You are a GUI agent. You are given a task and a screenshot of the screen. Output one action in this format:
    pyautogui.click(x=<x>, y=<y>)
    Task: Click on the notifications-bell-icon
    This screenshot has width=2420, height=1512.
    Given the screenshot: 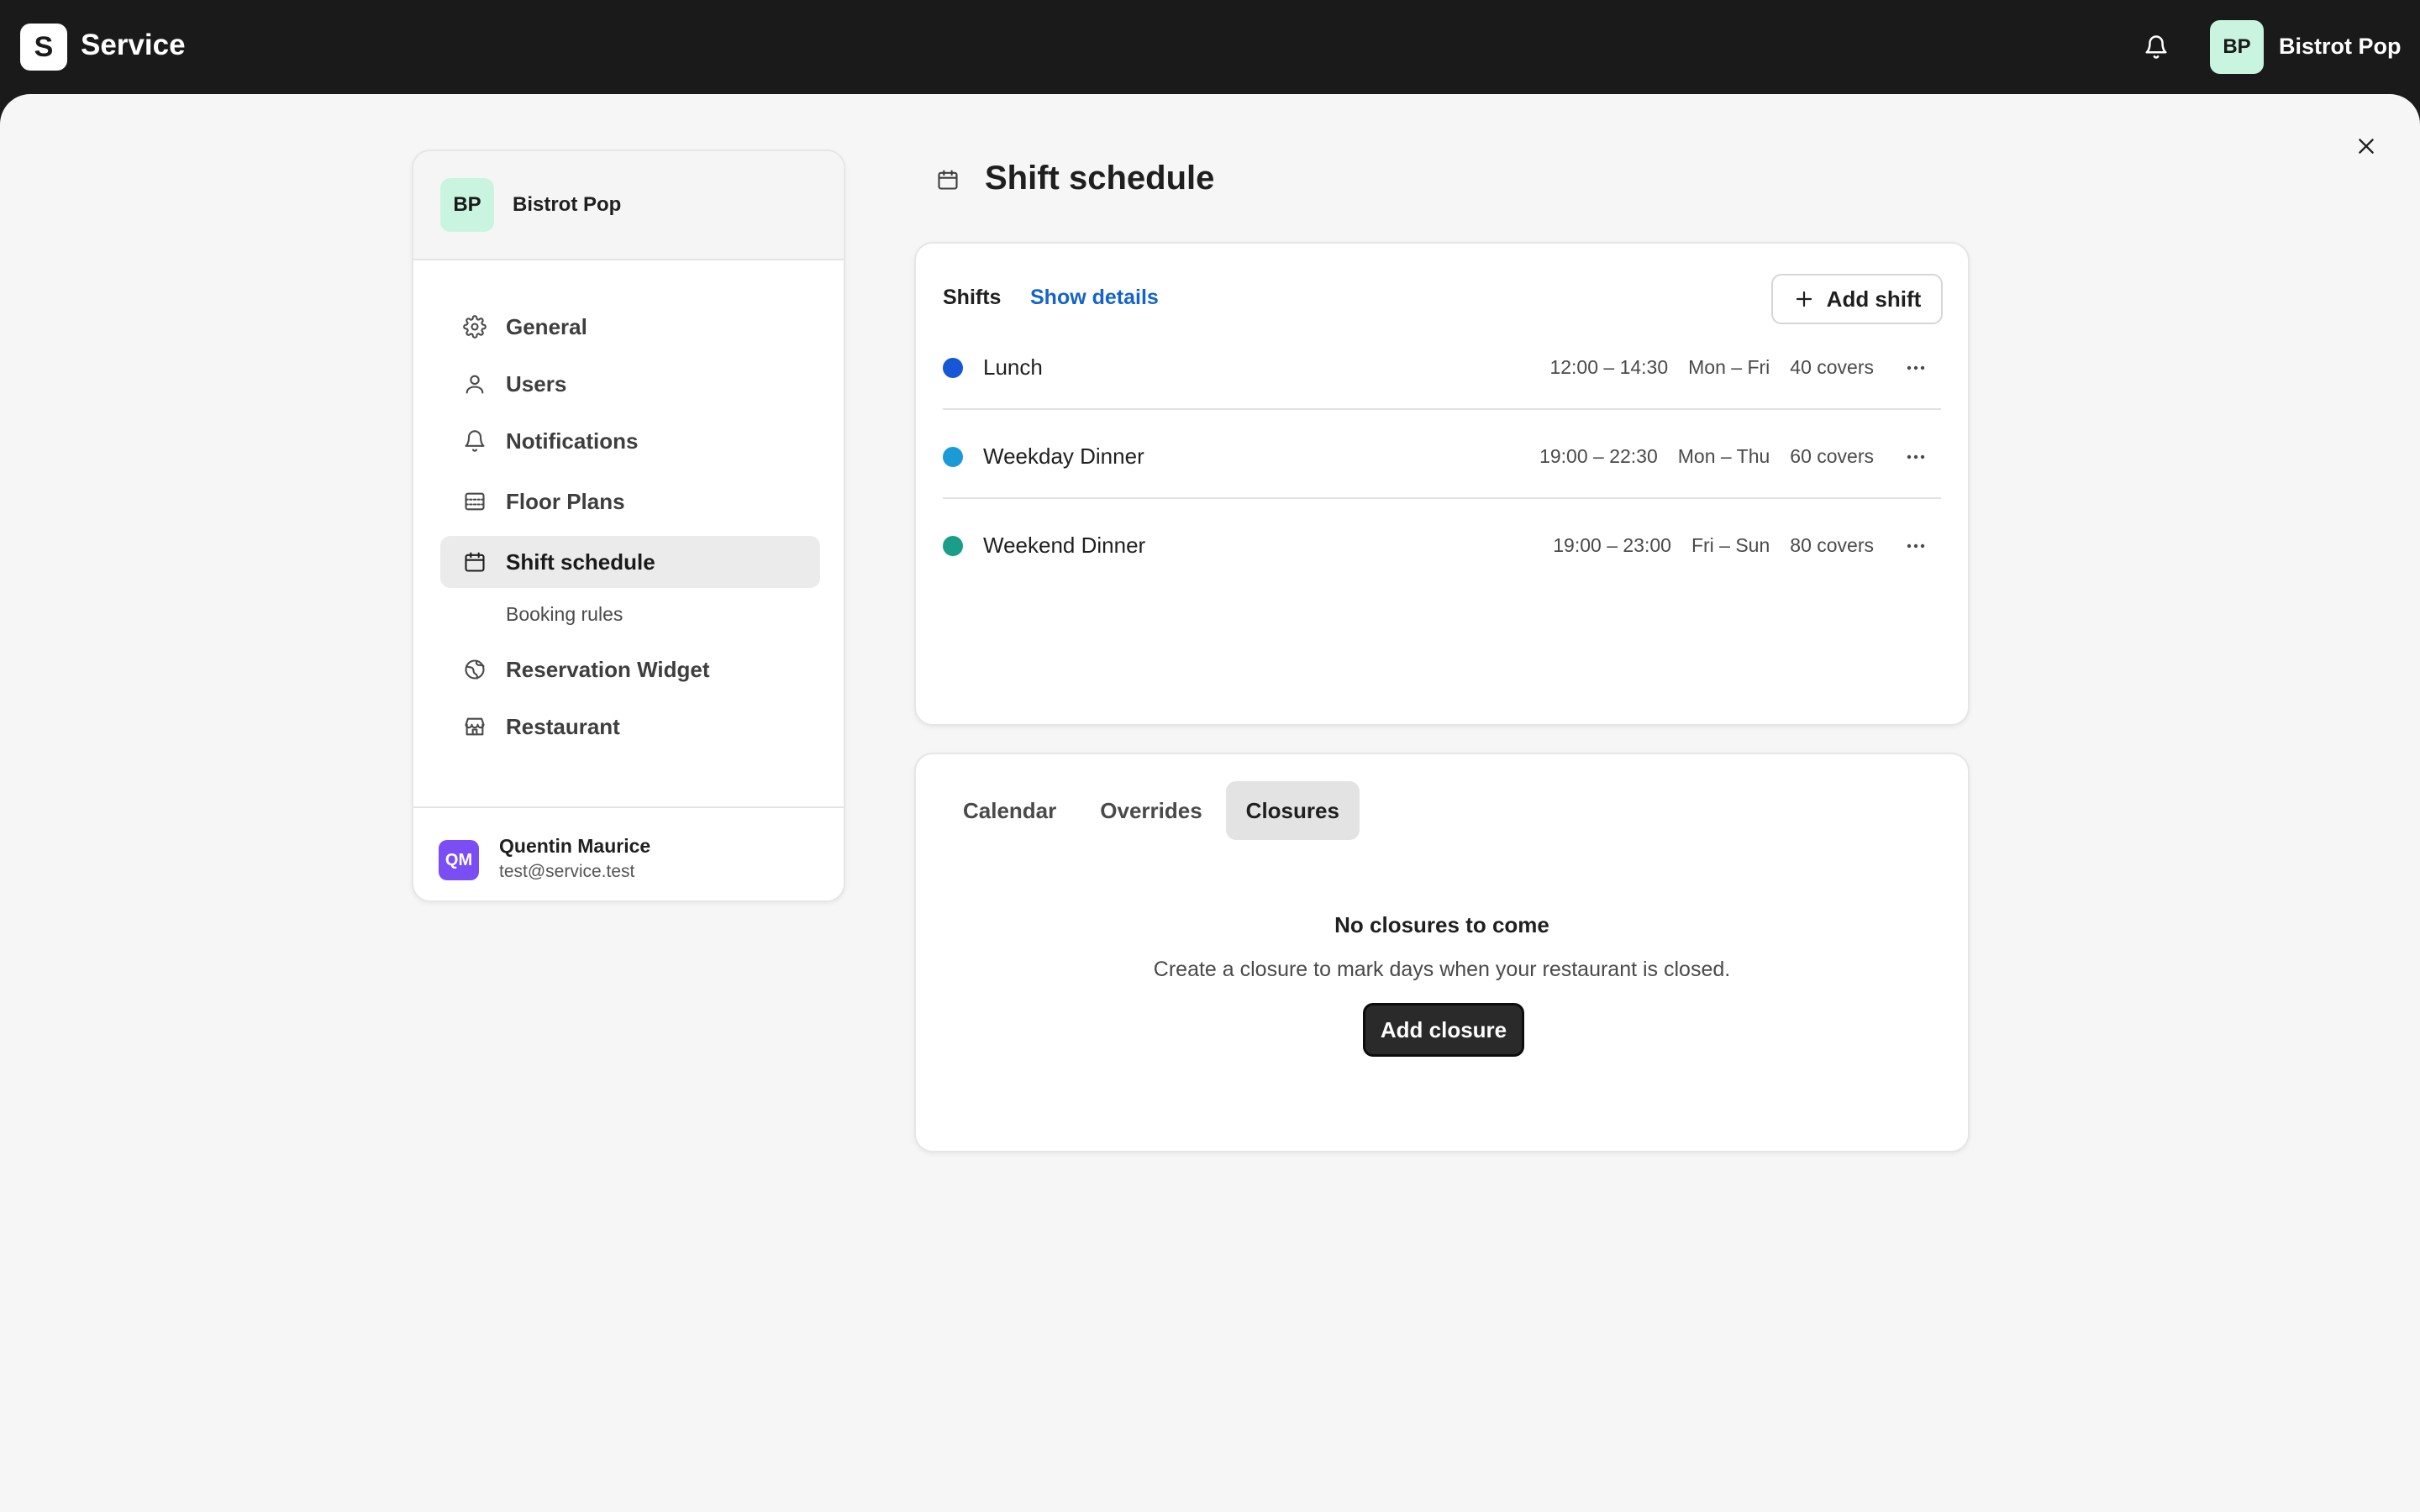 What is the action you would take?
    pyautogui.click(x=2156, y=47)
    